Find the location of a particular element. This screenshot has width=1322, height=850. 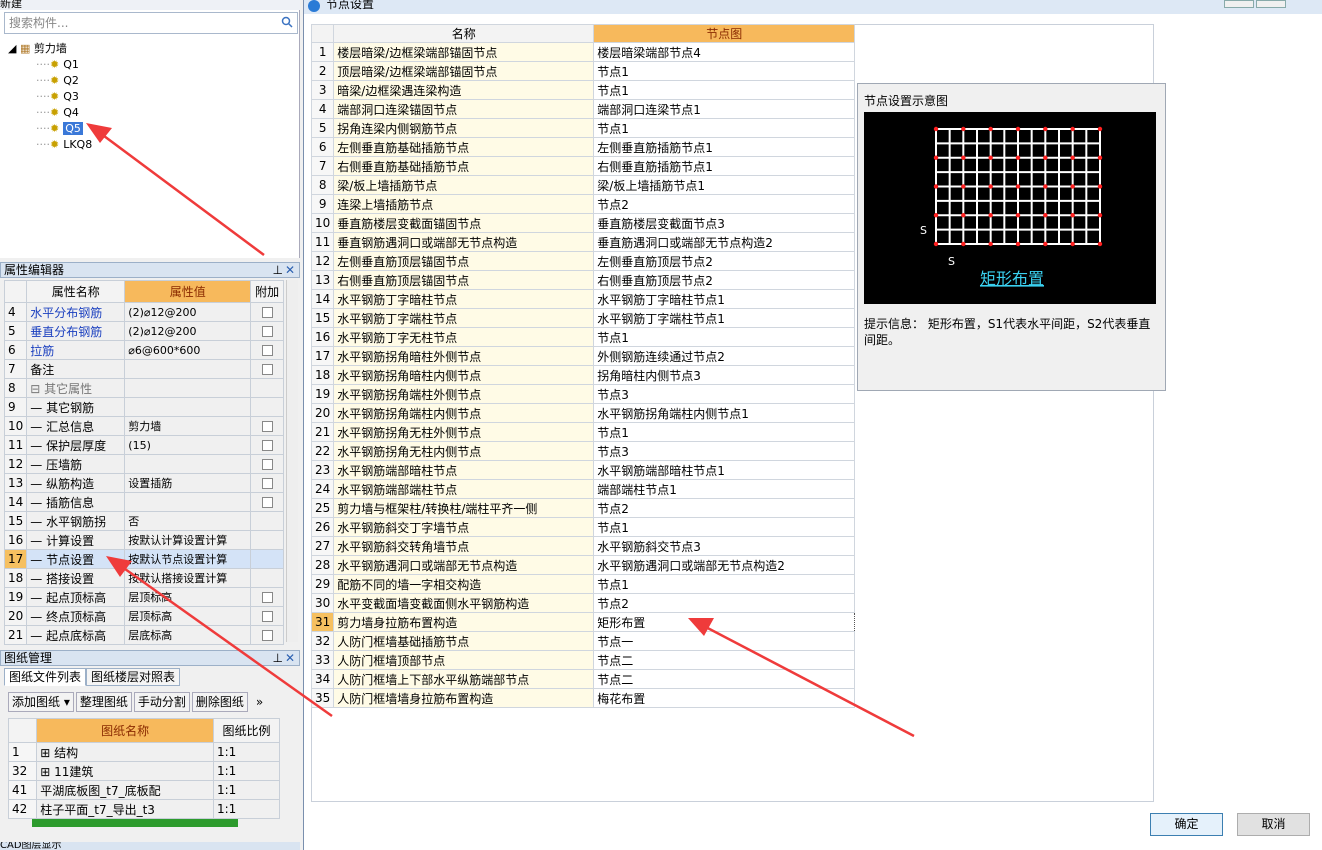

property-row: 15— 水平钢筋拐否 is located at coordinates (143, 521).